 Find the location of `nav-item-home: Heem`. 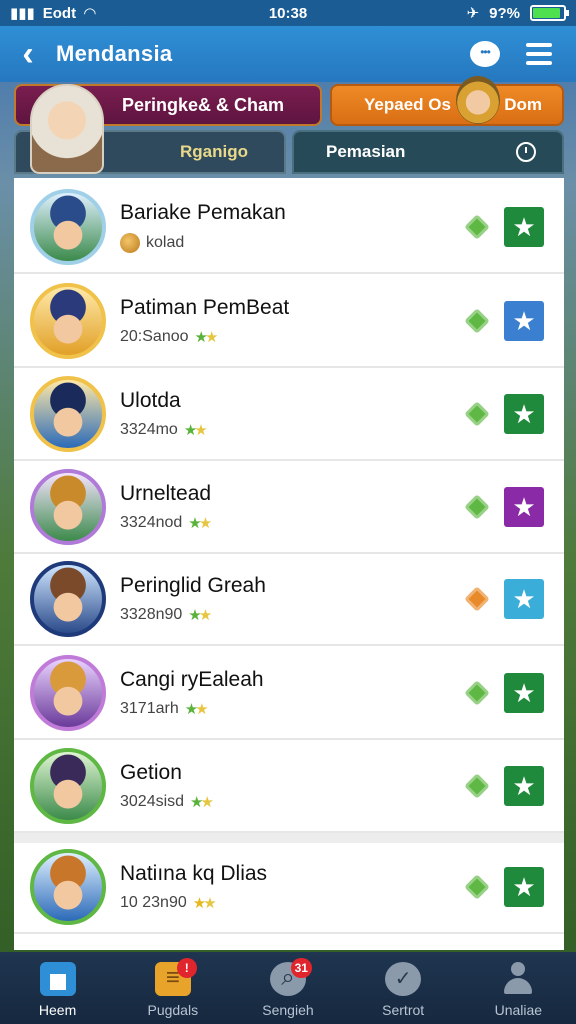

nav-item-home: Heem is located at coordinates (58, 990).